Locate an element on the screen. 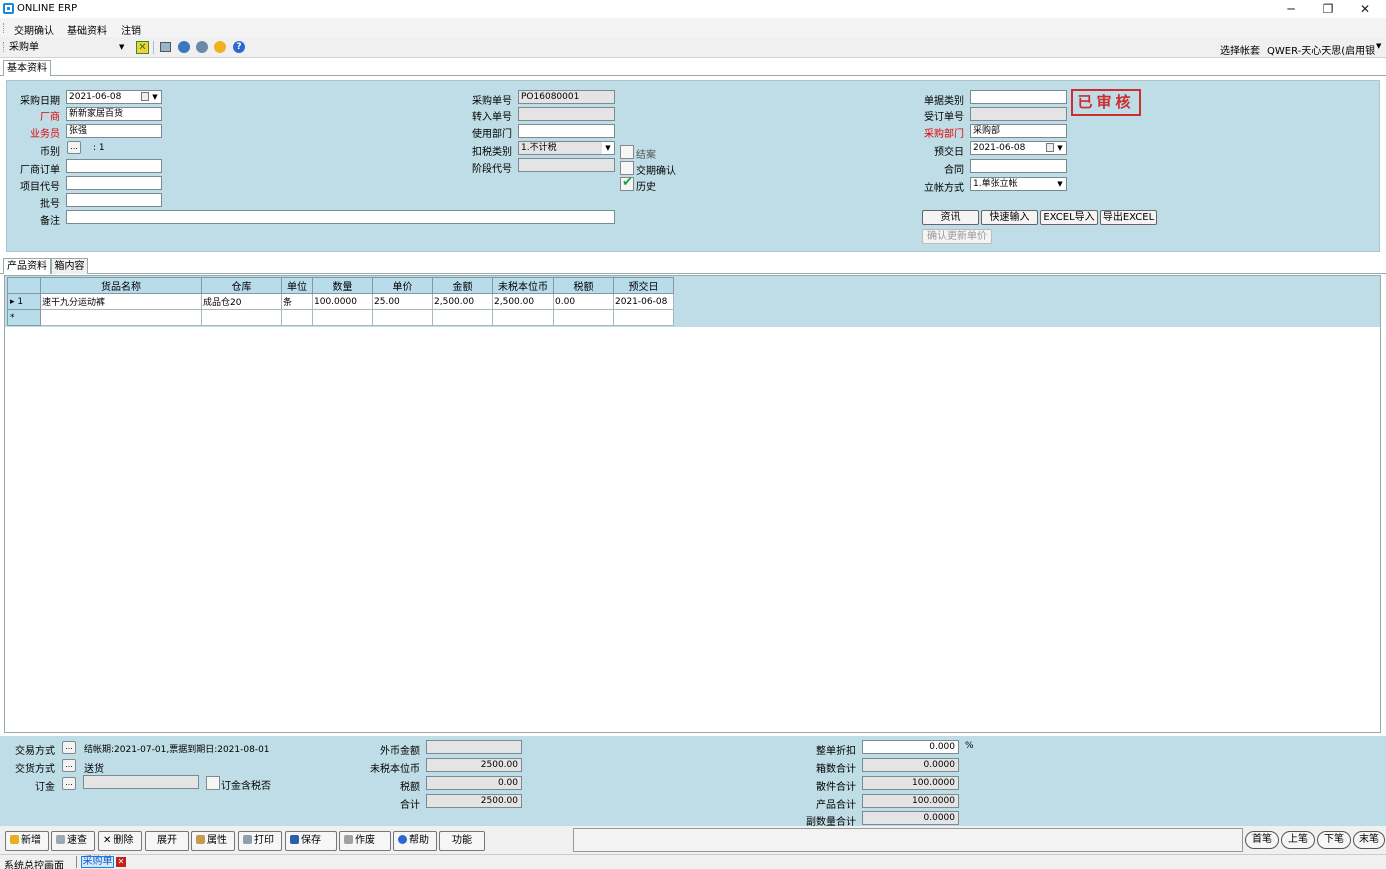  tab-basic-data: 基本资料 is located at coordinates (27, 68).